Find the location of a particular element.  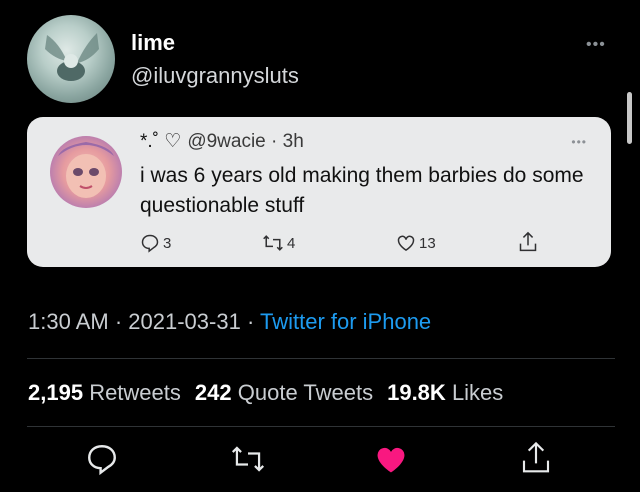

quoted-like-button: 13 is located at coordinates (416, 243).